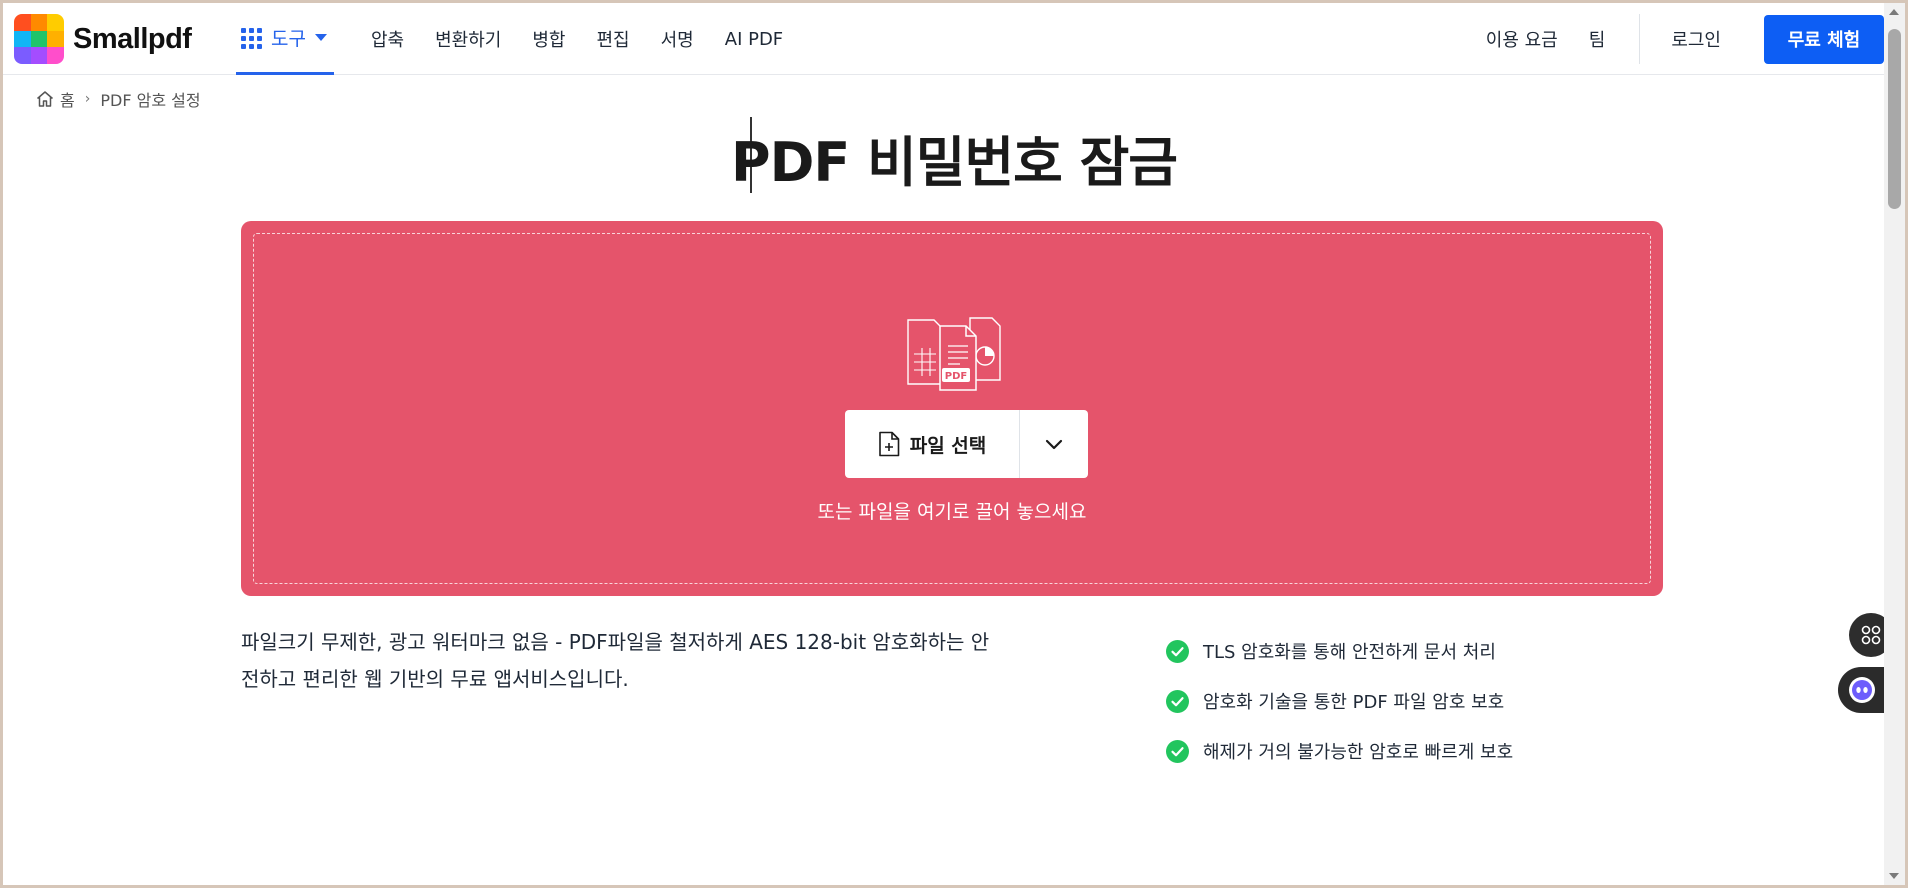  What do you see at coordinates (150, 100) in the screenshot?
I see `breadcrumb-current: PDF 암호 설정` at bounding box center [150, 100].